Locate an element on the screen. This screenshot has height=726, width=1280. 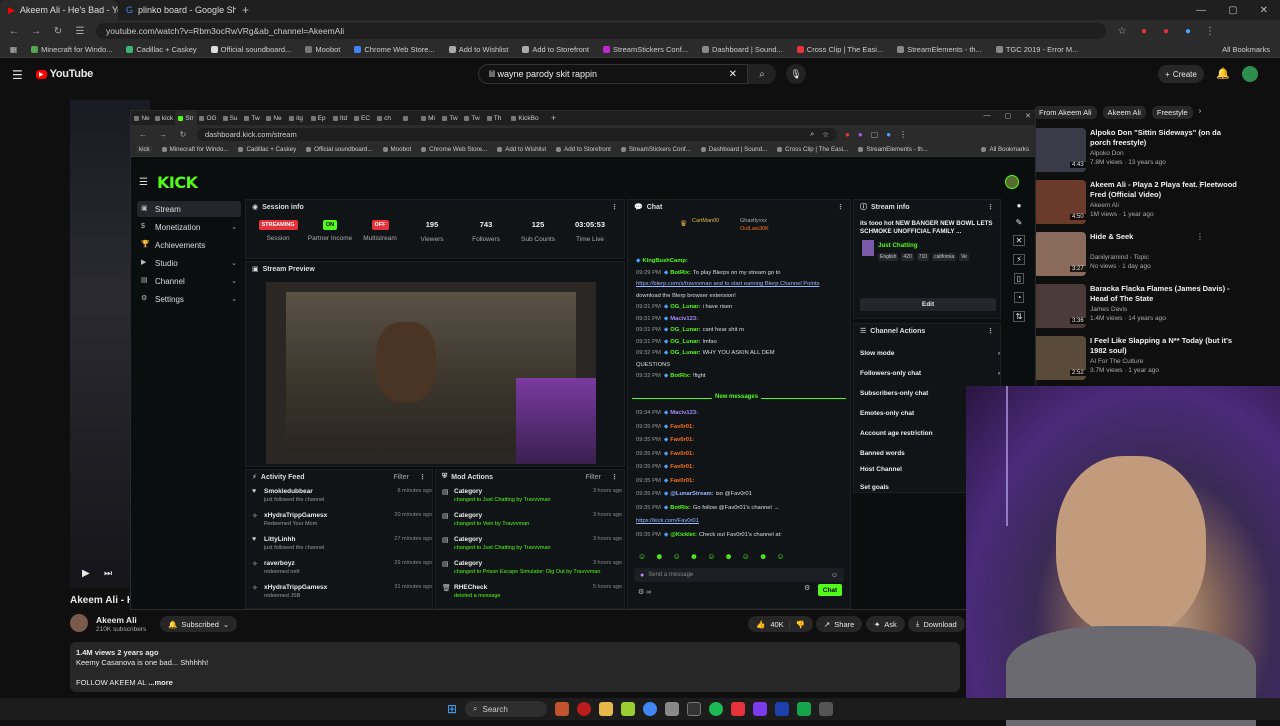
chat-username: KingBushCamp: is located at coordinates (664, 261).